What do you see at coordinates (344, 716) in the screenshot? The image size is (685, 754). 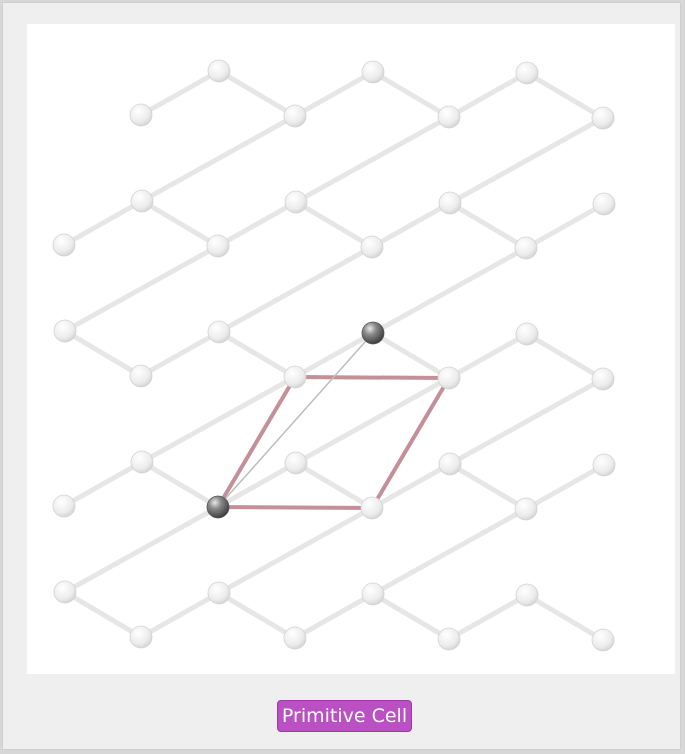 I see `primitive-cell-label: Primitive Cell` at bounding box center [344, 716].